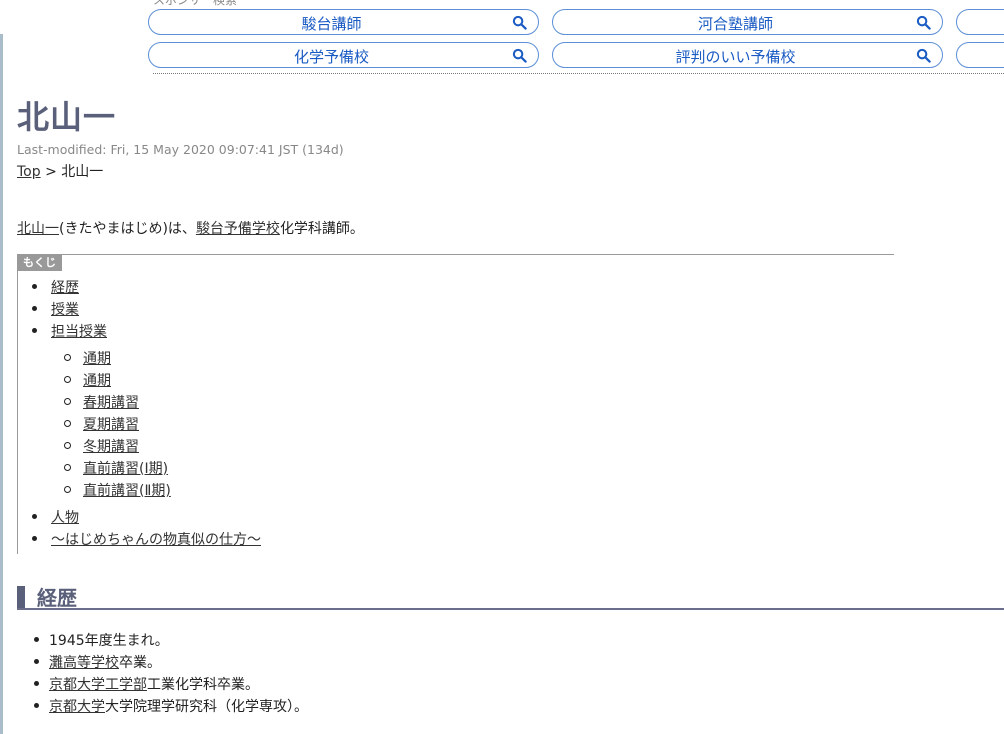  I want to click on toc-item-impression: ～はじめちゃんの物真似の仕方～, so click(146, 539).